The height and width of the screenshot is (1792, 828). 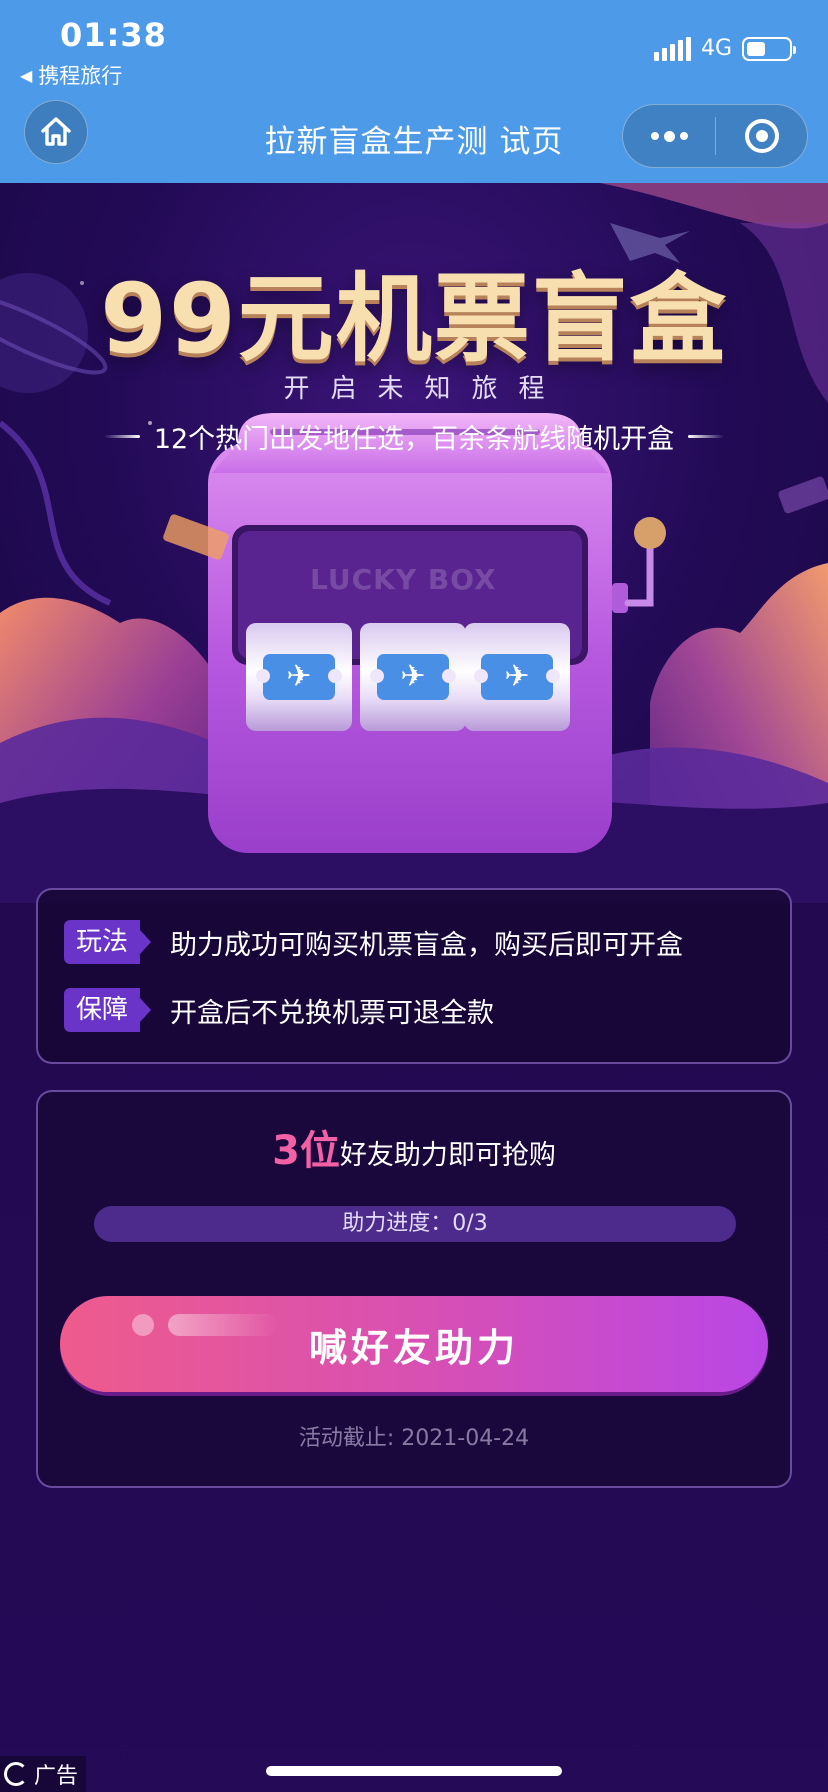 I want to click on target-close-icon, so click(x=761, y=136).